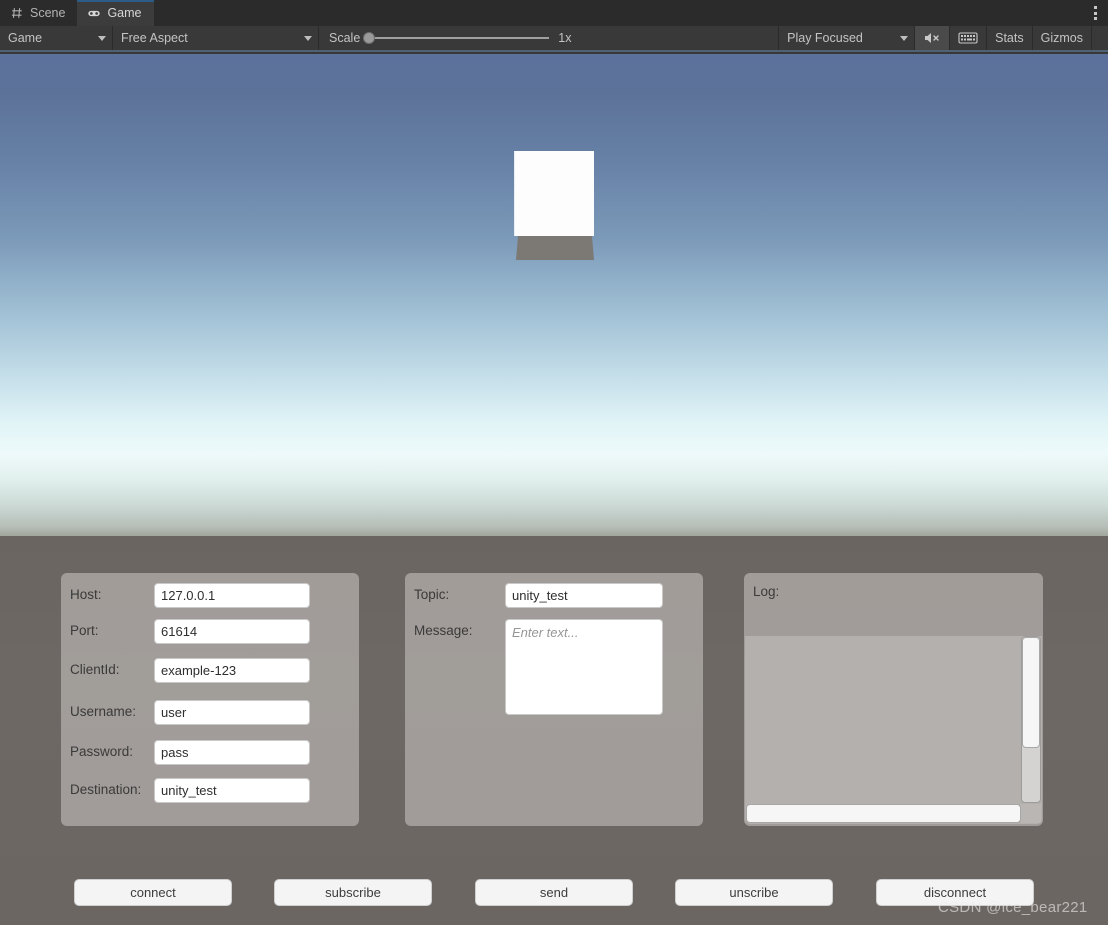 The image size is (1108, 925). I want to click on scale-label: Scale, so click(345, 38).